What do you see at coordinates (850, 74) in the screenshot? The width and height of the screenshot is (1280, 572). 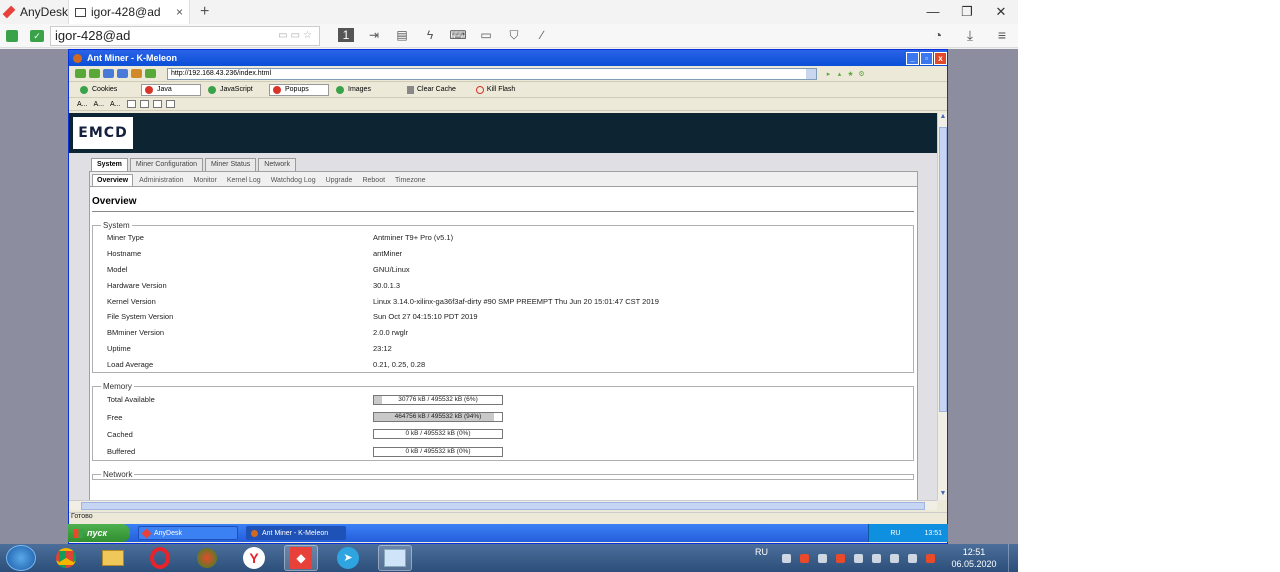 I see `bookmark-star-icon: ★` at bounding box center [850, 74].